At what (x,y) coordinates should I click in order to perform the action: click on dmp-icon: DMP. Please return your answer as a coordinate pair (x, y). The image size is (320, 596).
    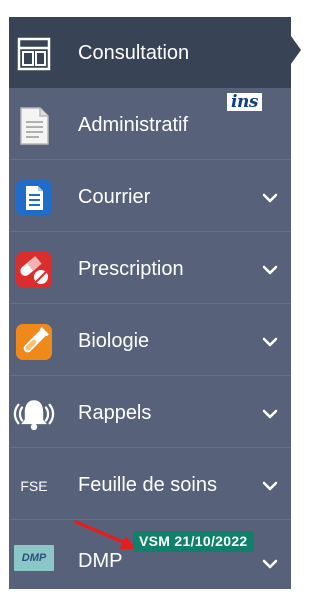
    Looking at the image, I should click on (34, 558).